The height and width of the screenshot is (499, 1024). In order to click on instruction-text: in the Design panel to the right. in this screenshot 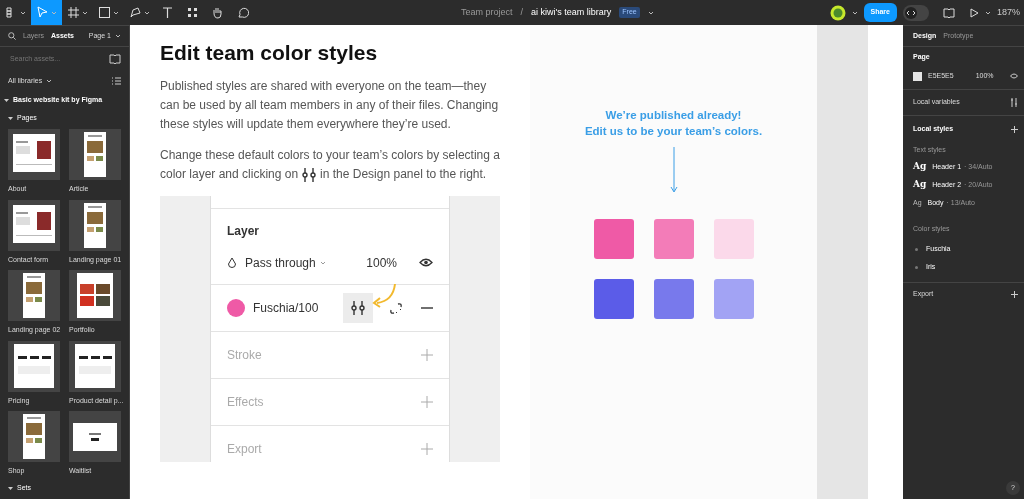, I will do `click(403, 175)`.